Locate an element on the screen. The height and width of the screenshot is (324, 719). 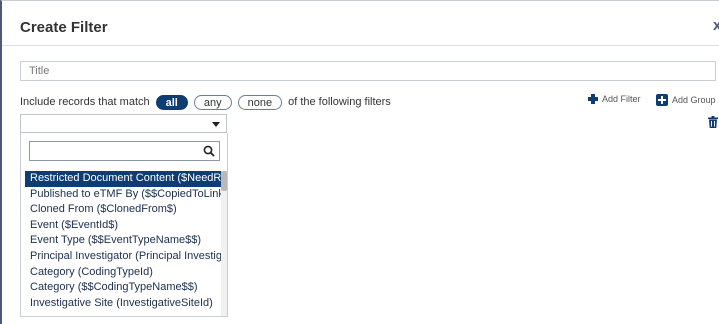
dropdown-option: Restricted Document Content ($NeedRe is located at coordinates (123, 179).